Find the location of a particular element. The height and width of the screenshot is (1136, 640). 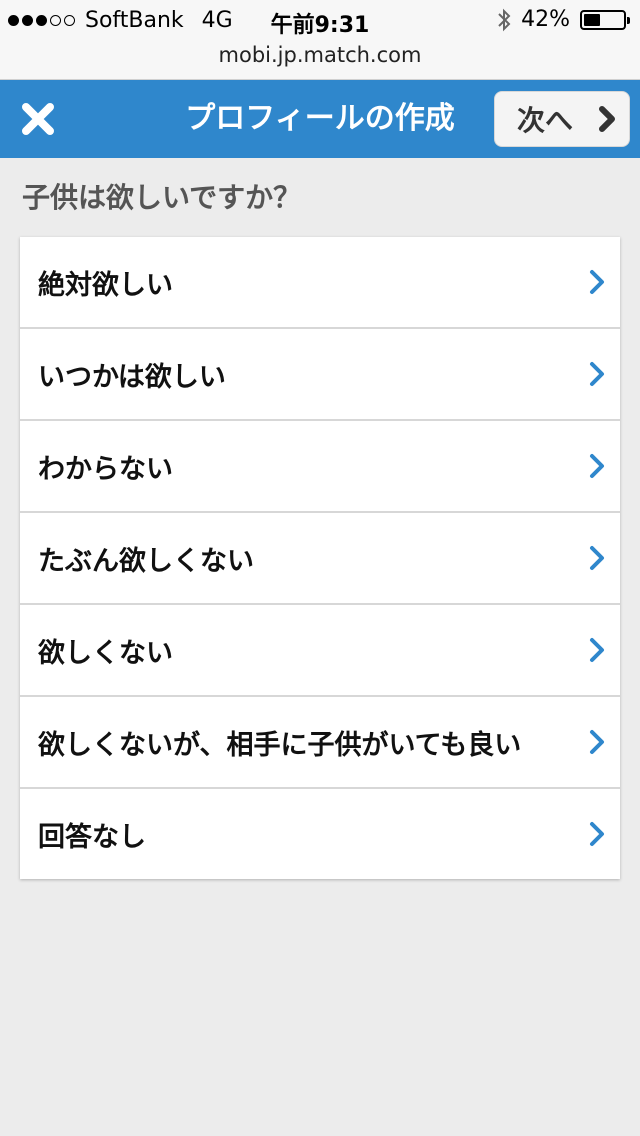

bluetooth-icon is located at coordinates (504, 19).